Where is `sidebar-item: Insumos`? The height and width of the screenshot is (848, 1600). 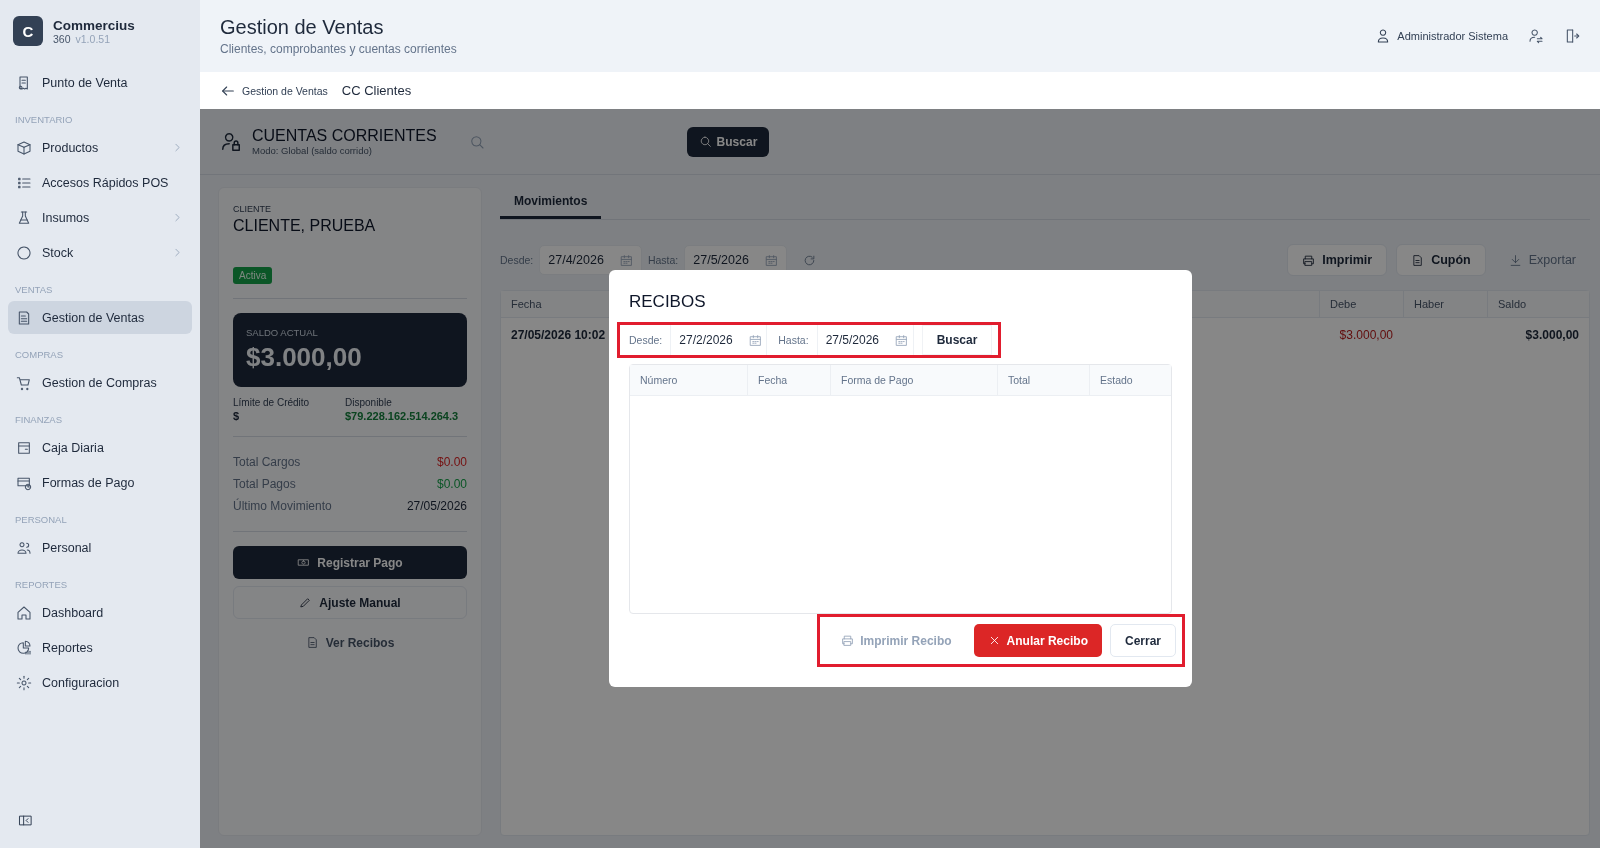
sidebar-item: Insumos is located at coordinates (100, 217).